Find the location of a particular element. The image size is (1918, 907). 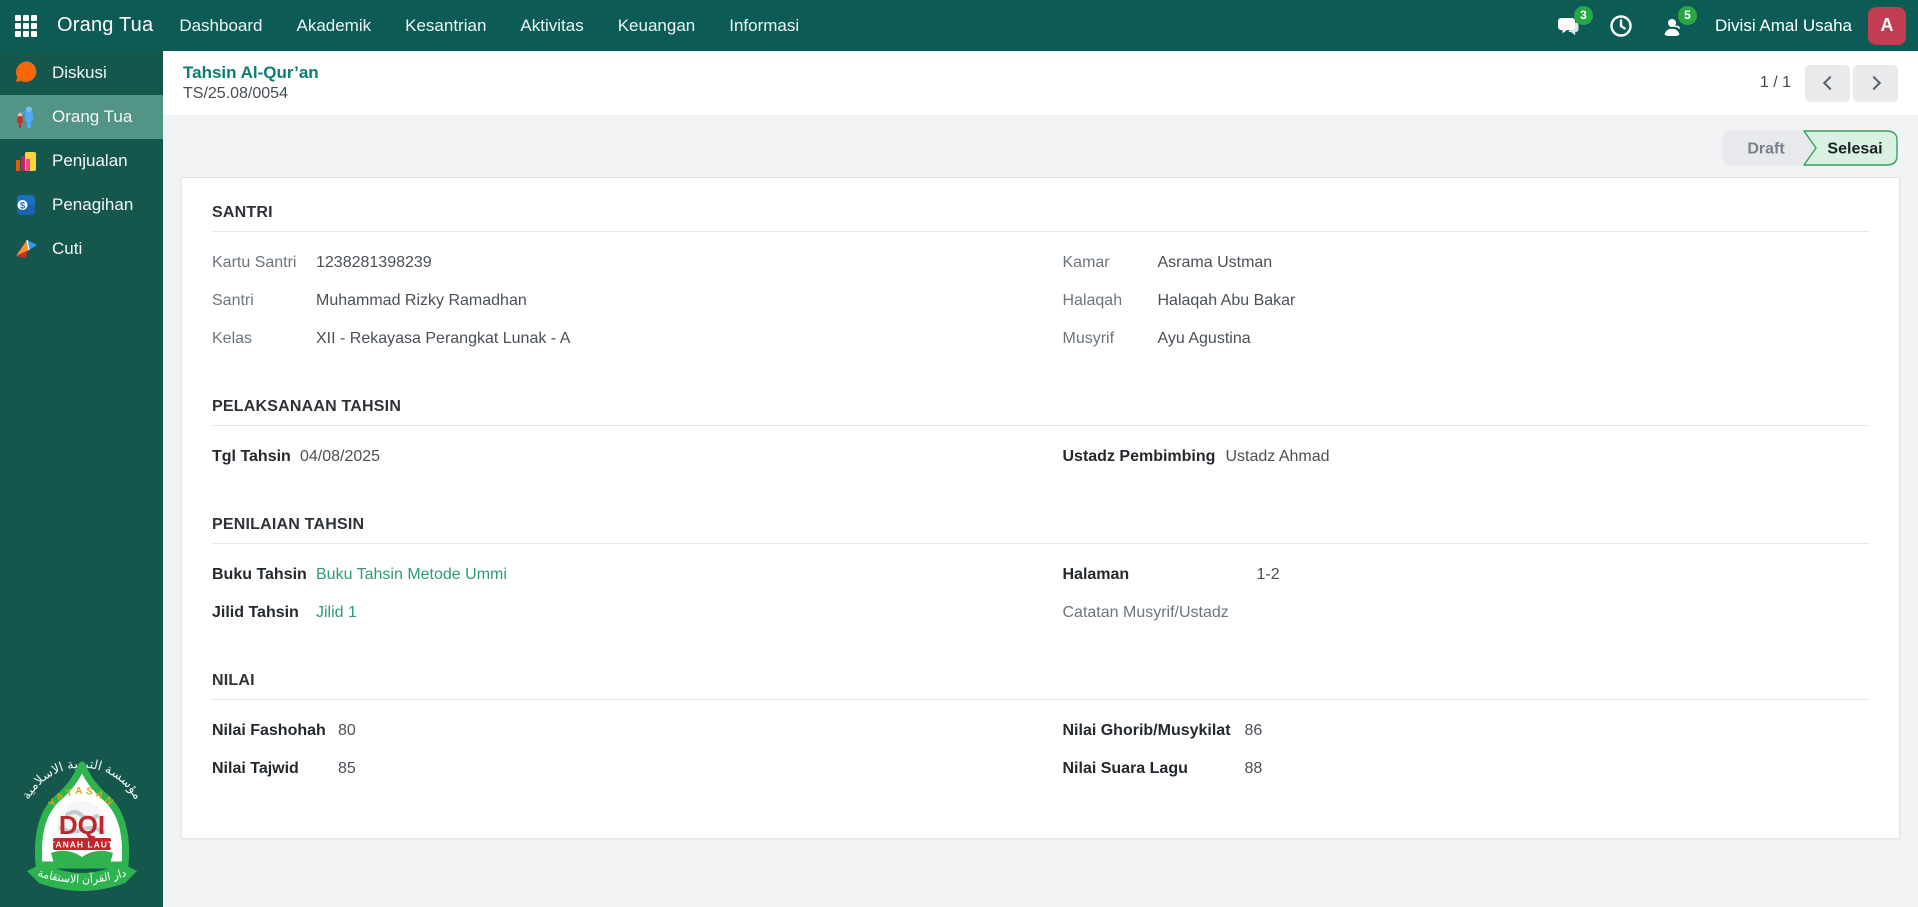

field-value: Muhammad Rizky Ramadhan is located at coordinates (421, 300).